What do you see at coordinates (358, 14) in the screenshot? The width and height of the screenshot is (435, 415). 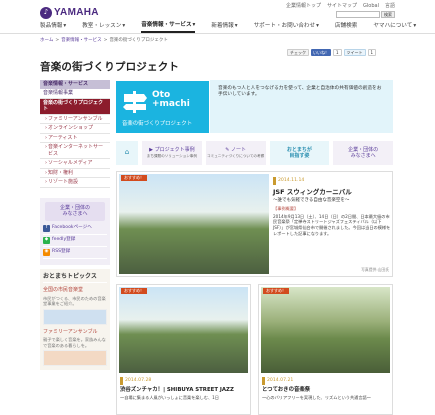 I see `search-input` at bounding box center [358, 14].